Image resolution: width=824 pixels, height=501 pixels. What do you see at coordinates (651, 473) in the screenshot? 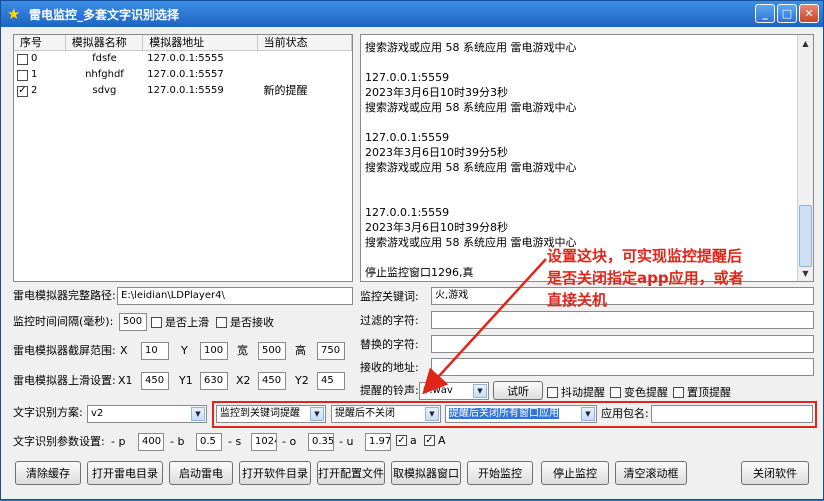
I see `clear-scroll-box-button: 清空滚动框` at bounding box center [651, 473].